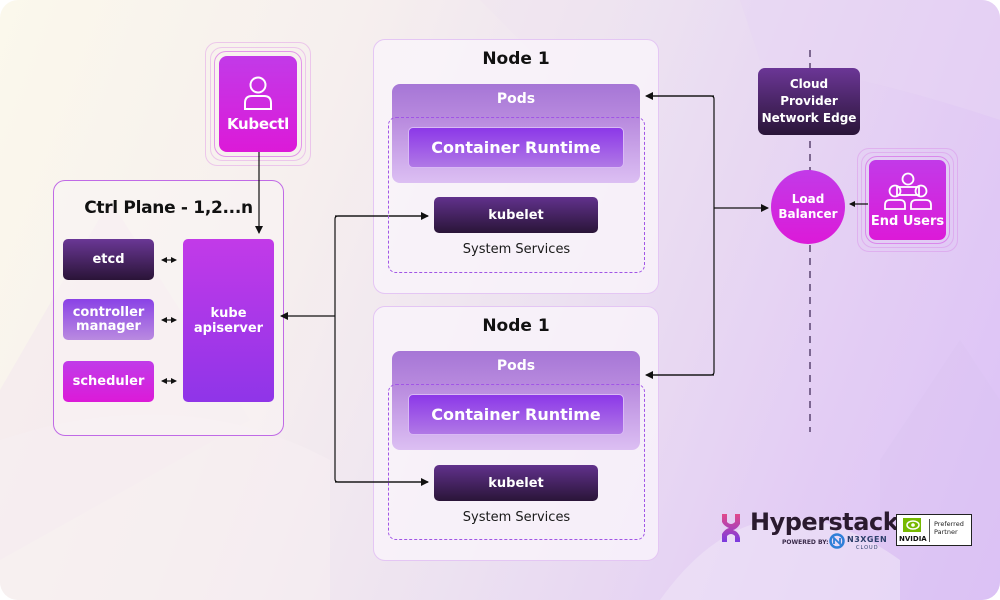  I want to click on users-group-icon, so click(907, 191).